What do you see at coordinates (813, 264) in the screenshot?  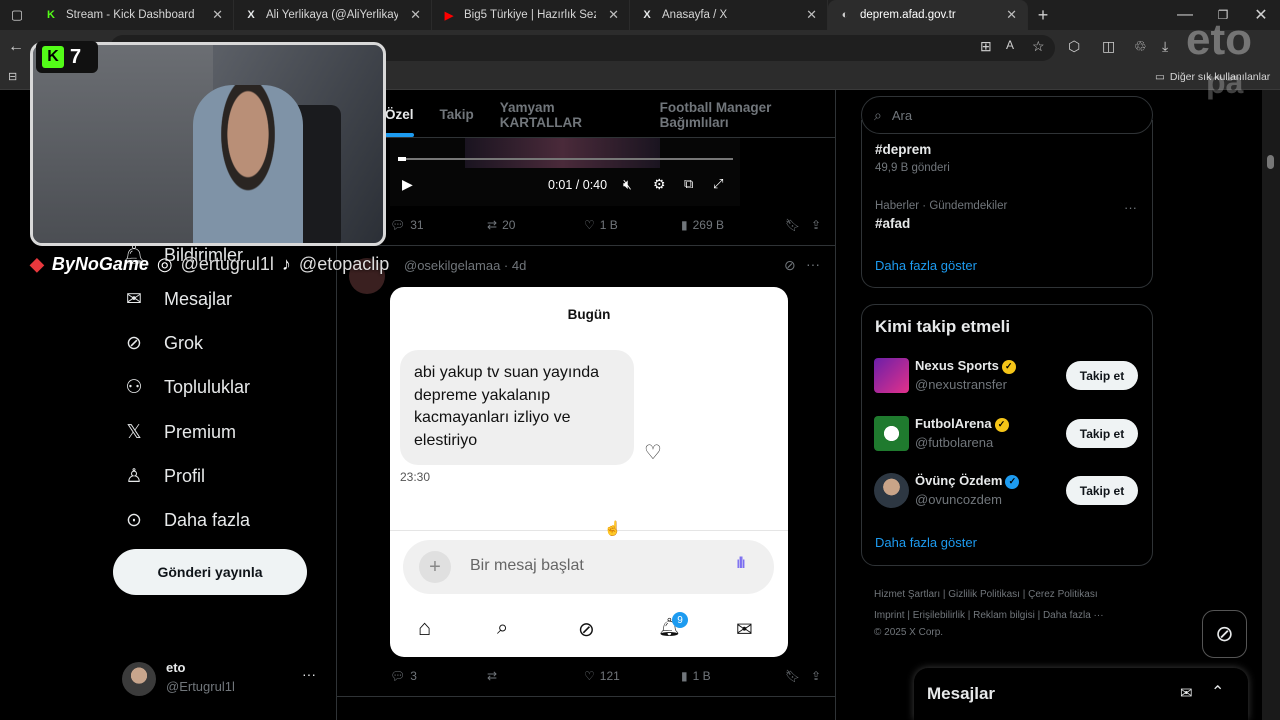 I see `post-more-icon: ···` at bounding box center [813, 264].